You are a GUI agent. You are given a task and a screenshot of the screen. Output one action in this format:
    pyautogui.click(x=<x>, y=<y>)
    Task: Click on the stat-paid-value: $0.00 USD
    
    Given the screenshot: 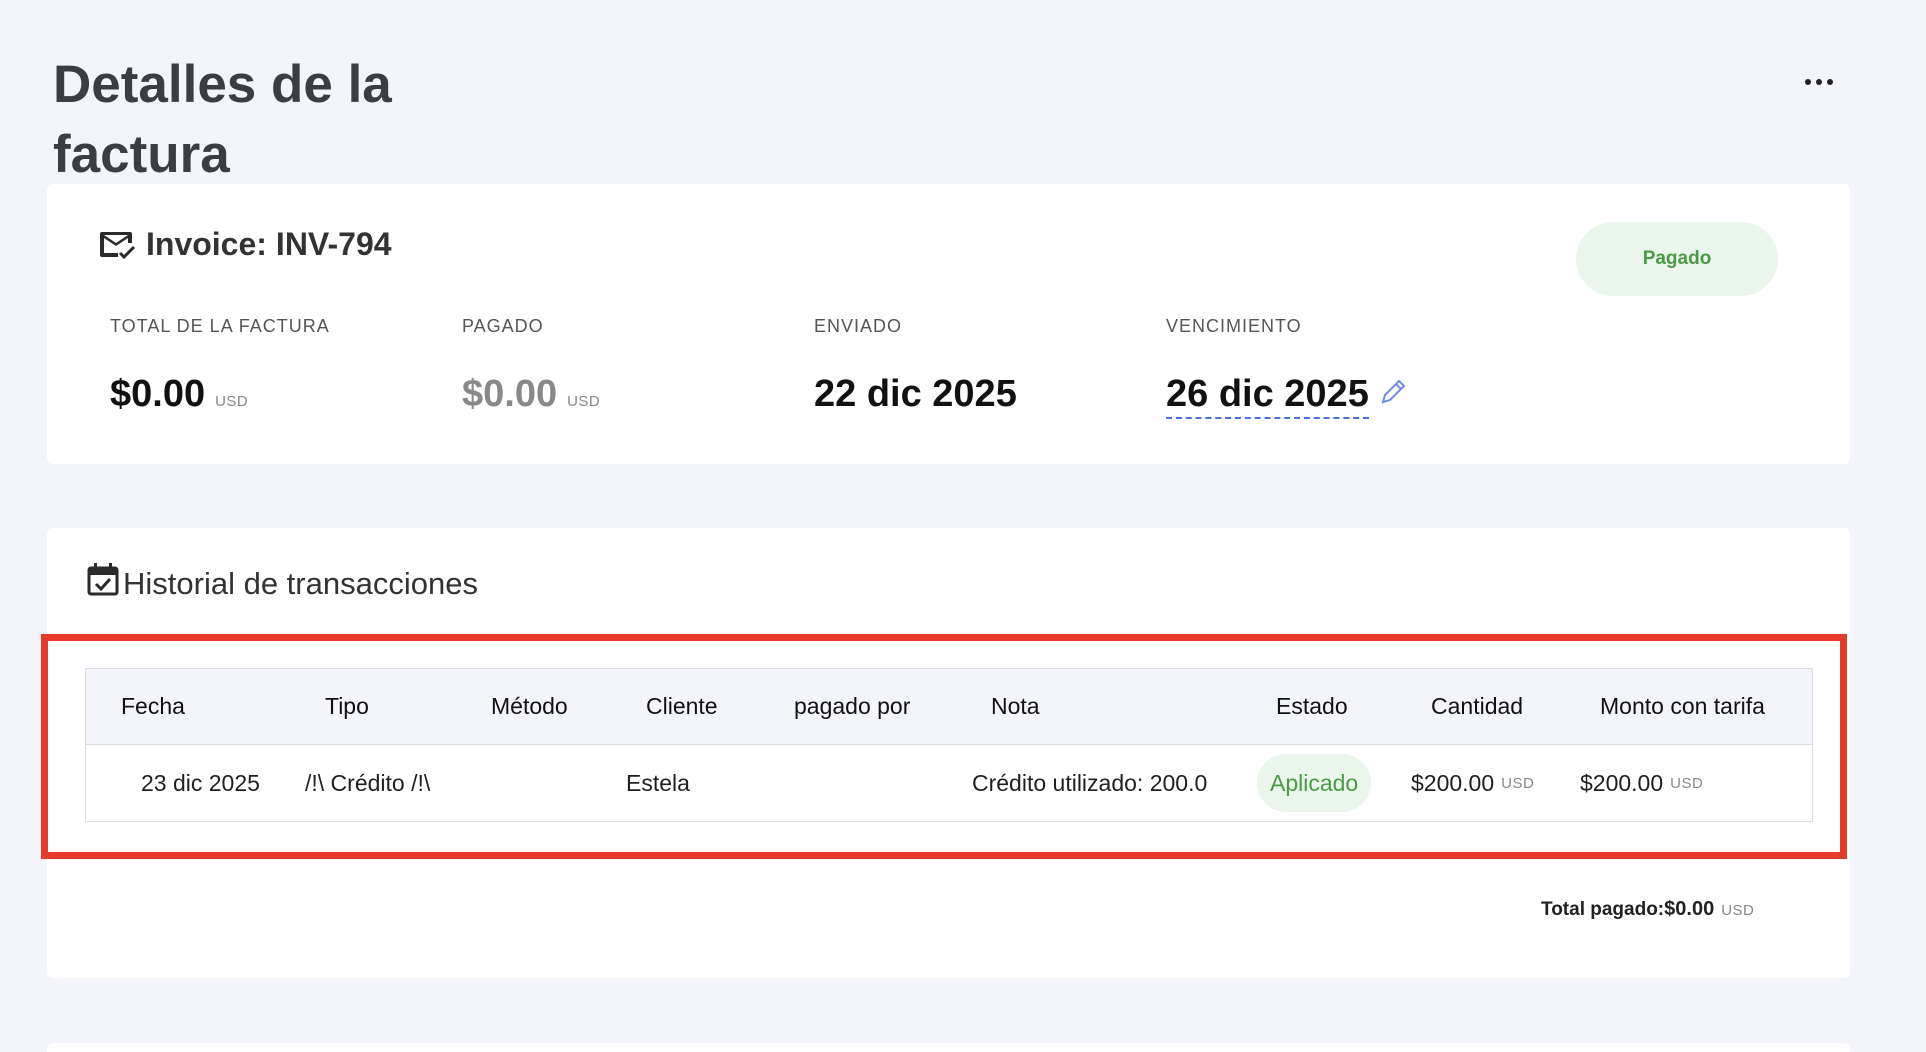 What is the action you would take?
    pyautogui.click(x=531, y=394)
    